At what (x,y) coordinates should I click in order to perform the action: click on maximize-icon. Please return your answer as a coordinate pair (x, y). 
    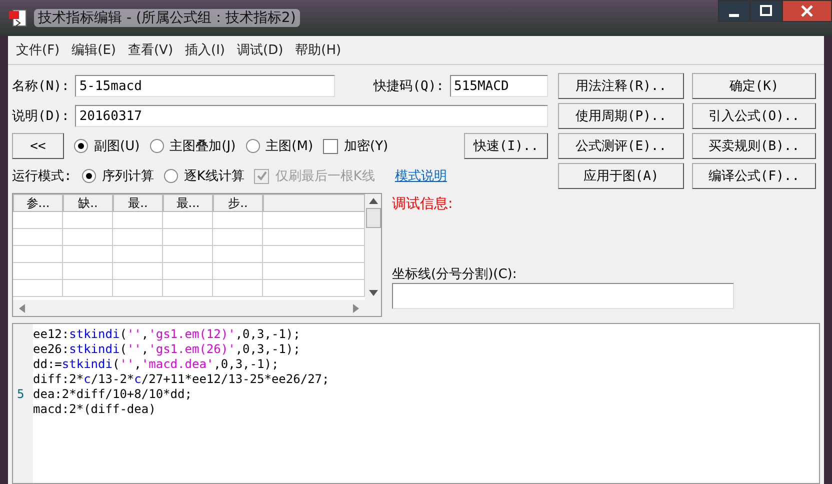
    Looking at the image, I should click on (766, 11).